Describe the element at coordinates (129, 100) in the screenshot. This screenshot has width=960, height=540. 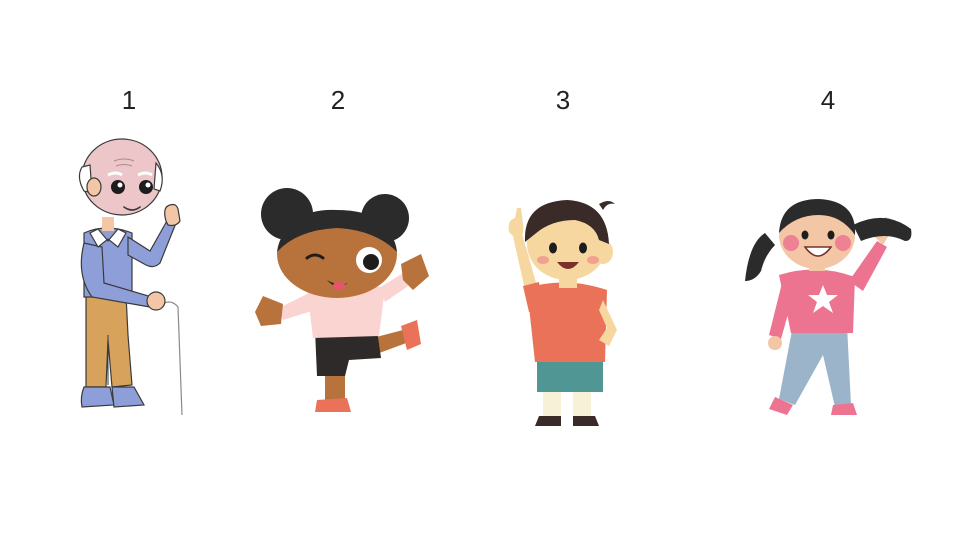
I see `figure-number-1: 1` at that location.